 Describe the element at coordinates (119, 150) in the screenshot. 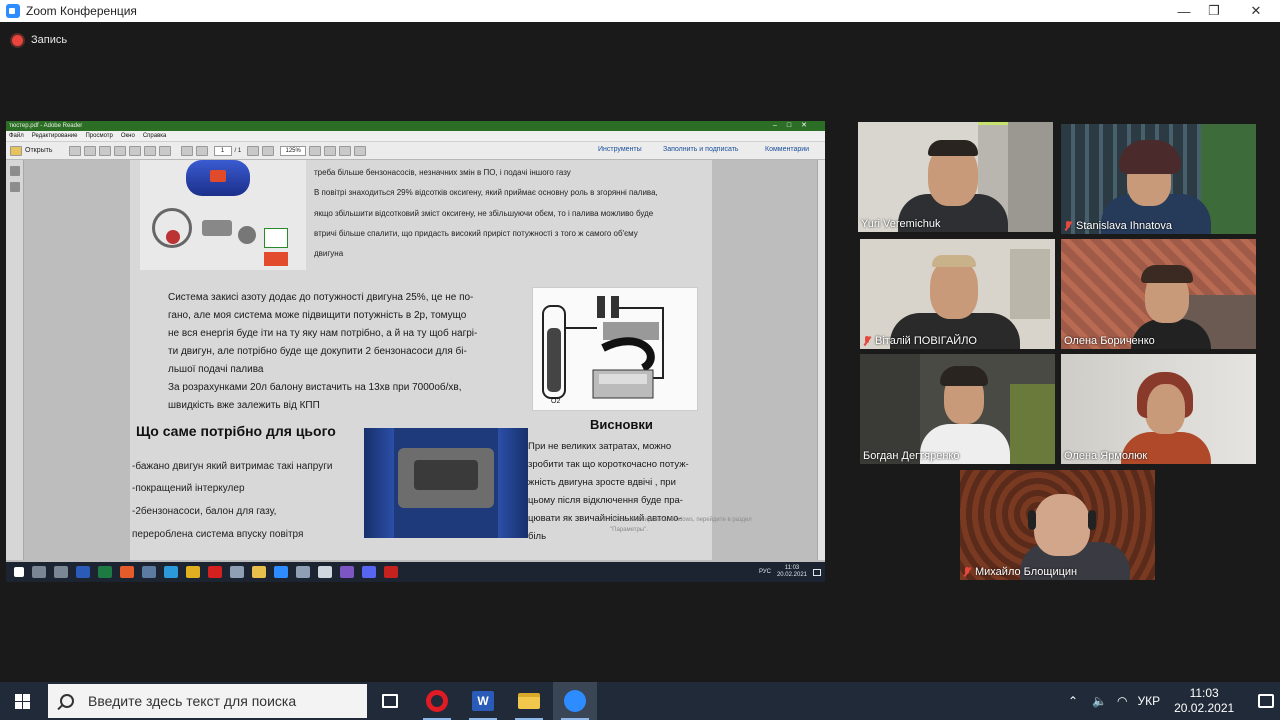

I see `sign-icon` at that location.